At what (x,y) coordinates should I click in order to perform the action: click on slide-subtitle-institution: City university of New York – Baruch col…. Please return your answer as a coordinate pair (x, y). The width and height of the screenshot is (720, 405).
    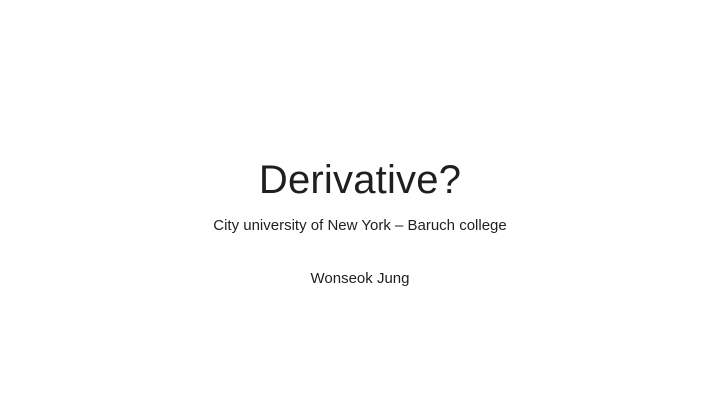
    Looking at the image, I should click on (360, 225).